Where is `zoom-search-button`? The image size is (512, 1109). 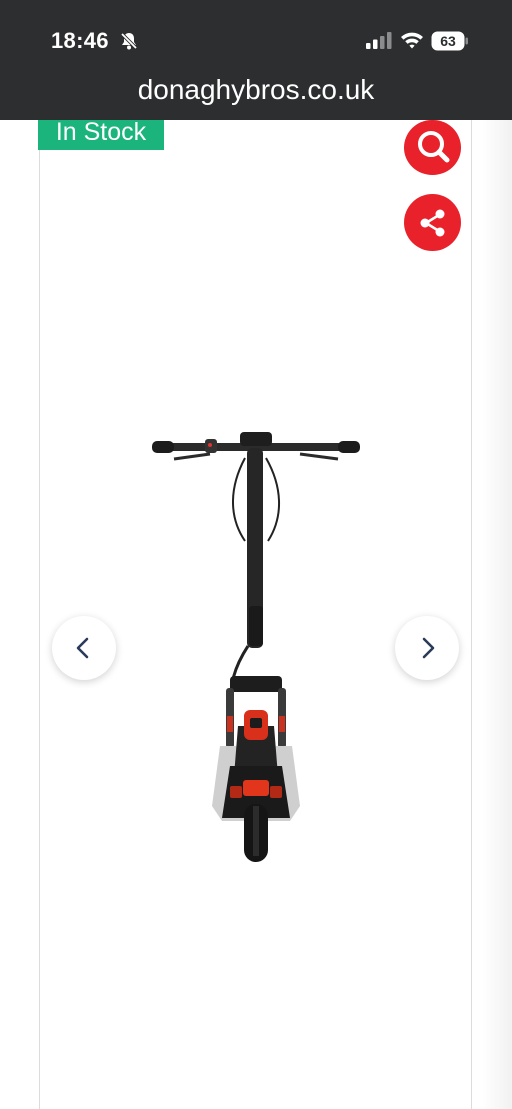
zoom-search-button is located at coordinates (432, 147).